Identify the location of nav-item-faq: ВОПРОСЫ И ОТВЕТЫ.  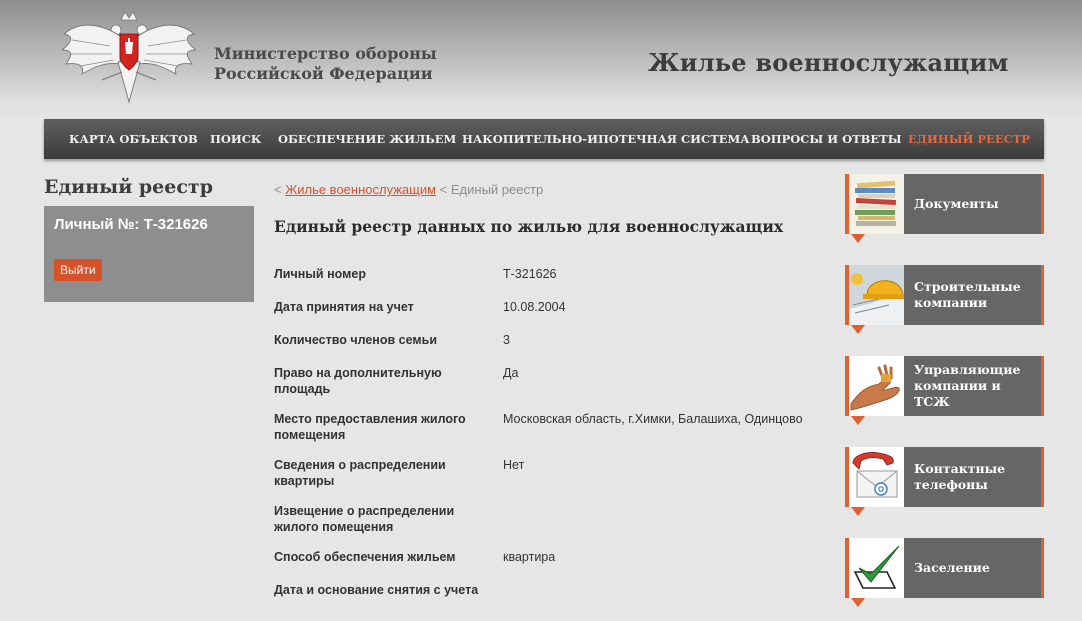
(826, 139).